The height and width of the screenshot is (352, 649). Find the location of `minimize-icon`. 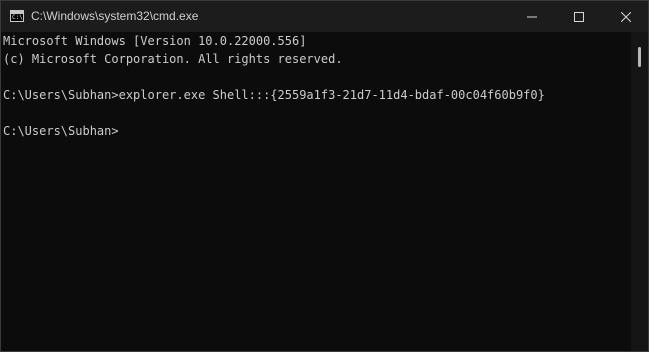

minimize-icon is located at coordinates (532, 16).